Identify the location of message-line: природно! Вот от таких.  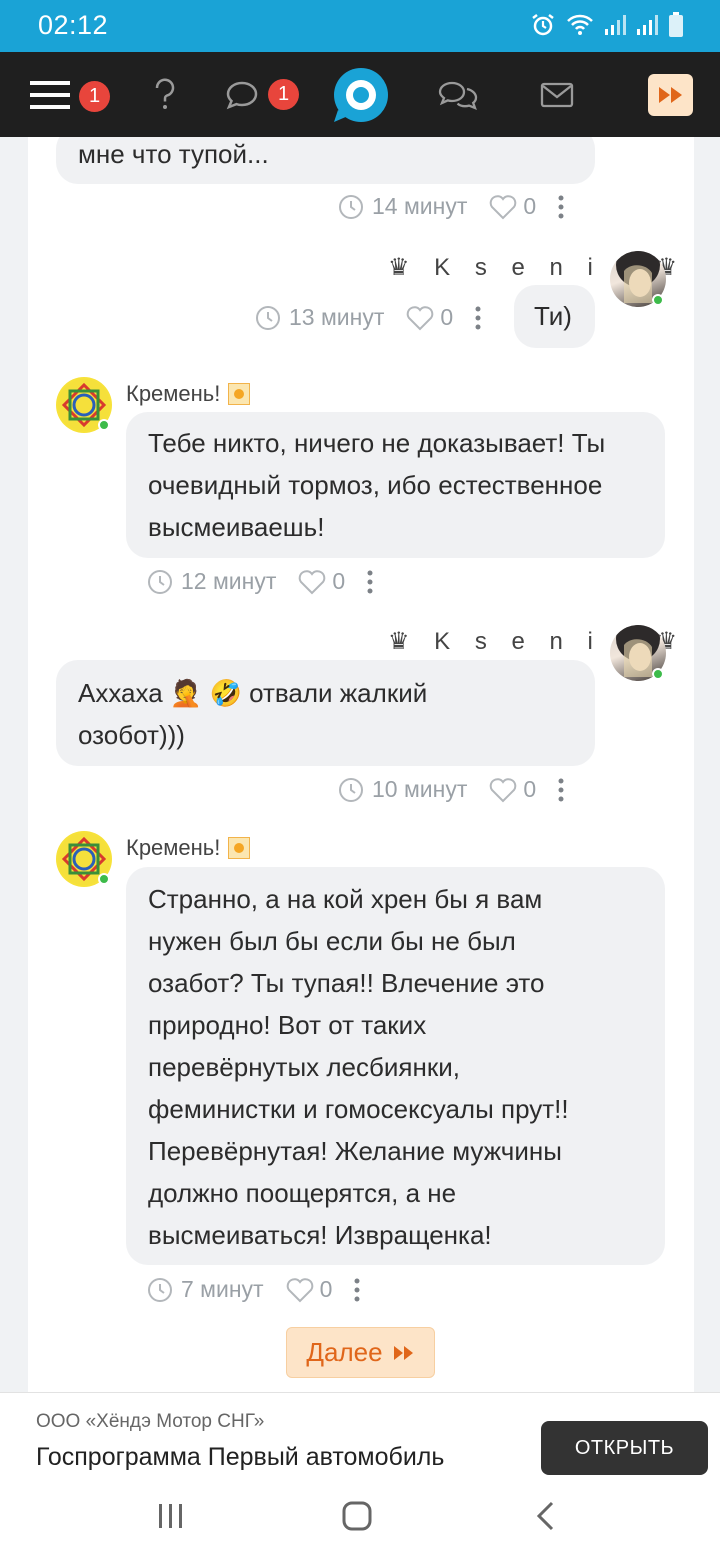
(287, 1025).